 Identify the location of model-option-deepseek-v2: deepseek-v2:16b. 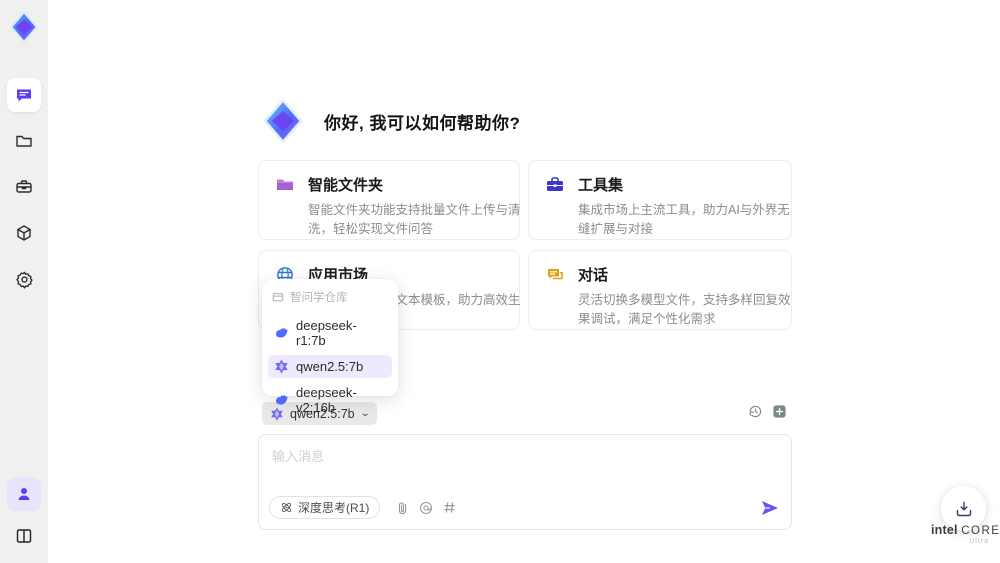
(330, 400).